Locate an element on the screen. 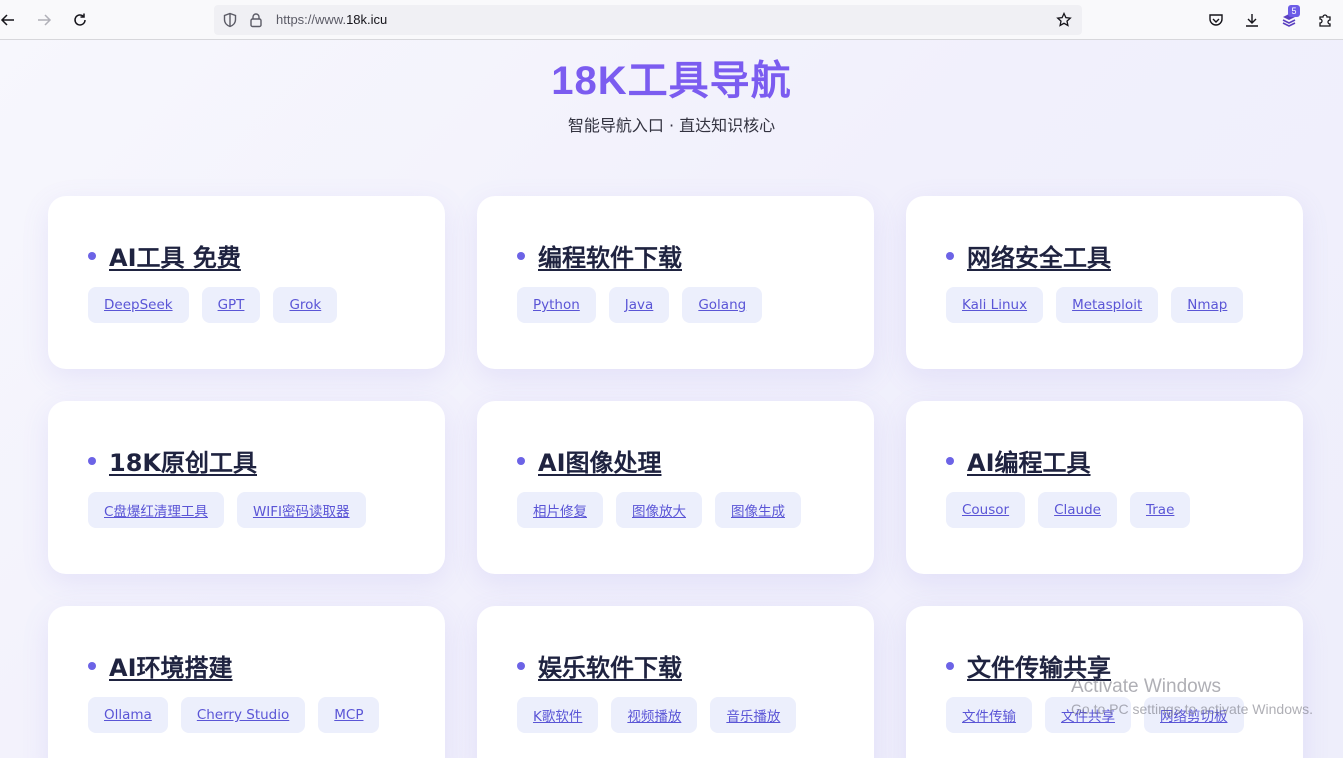  bookmark-star-icon is located at coordinates (1064, 20).